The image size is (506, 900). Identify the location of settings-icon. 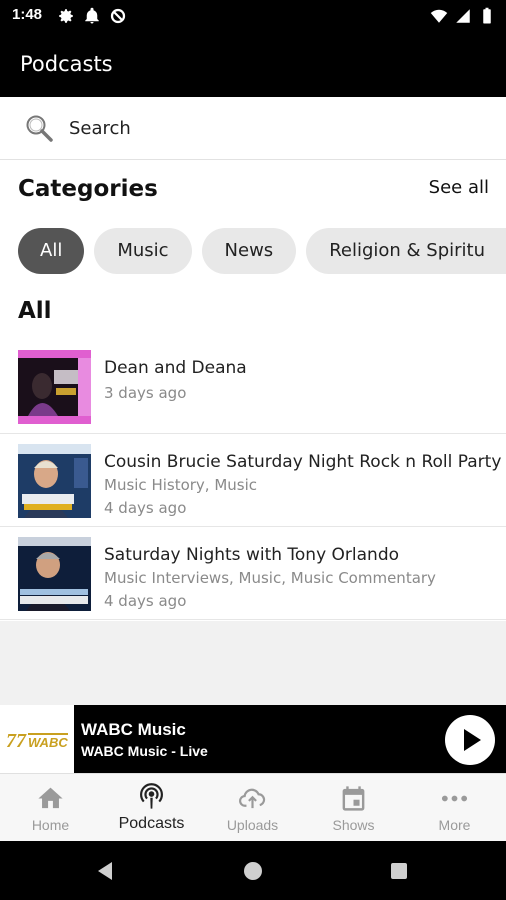
(66, 16).